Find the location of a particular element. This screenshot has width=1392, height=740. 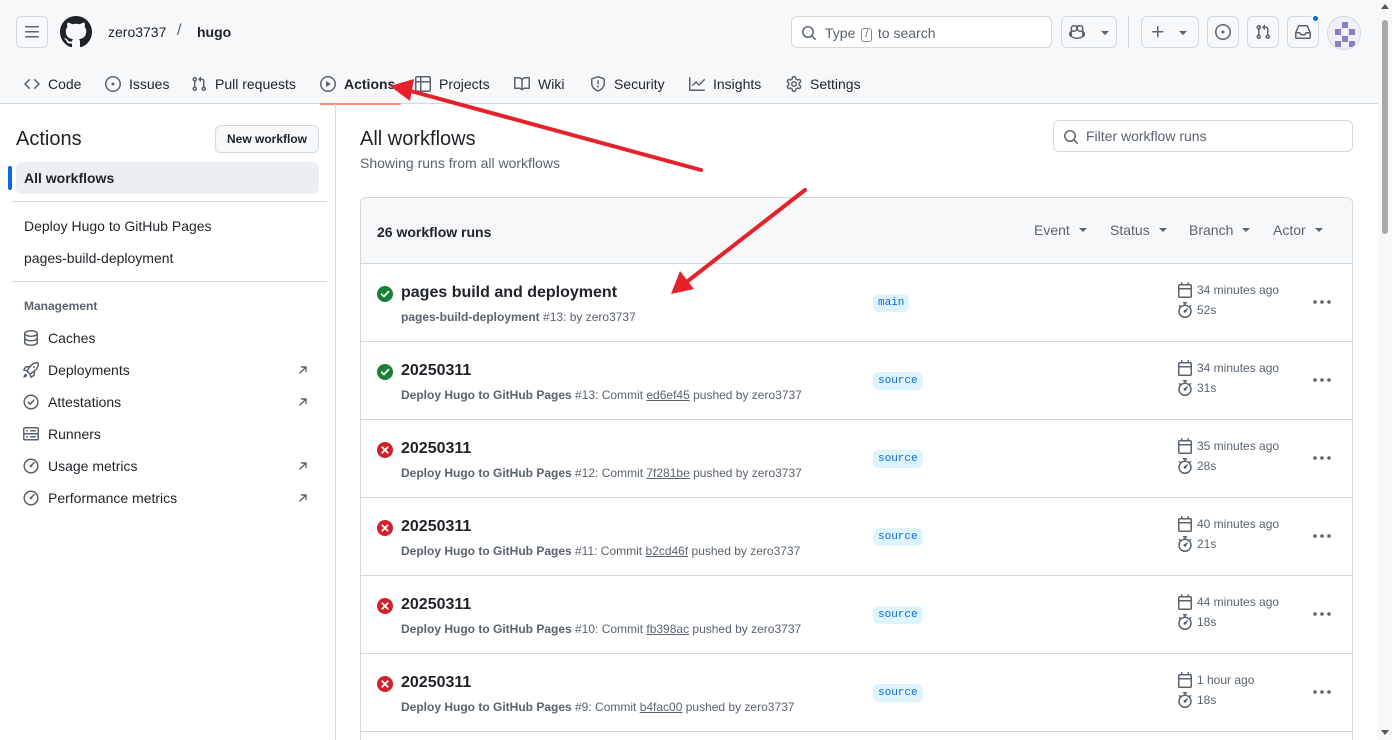

filter-event-dropdown: Event is located at coordinates (1061, 230).